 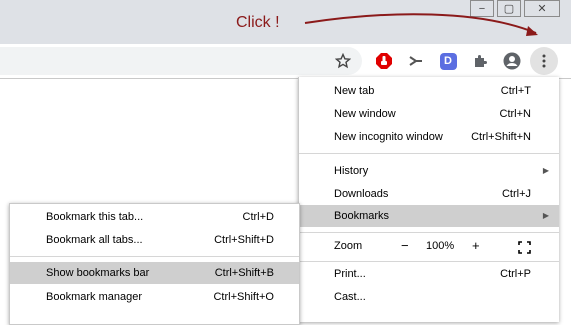 What do you see at coordinates (354, 91) in the screenshot?
I see `menu-item-label: New tab` at bounding box center [354, 91].